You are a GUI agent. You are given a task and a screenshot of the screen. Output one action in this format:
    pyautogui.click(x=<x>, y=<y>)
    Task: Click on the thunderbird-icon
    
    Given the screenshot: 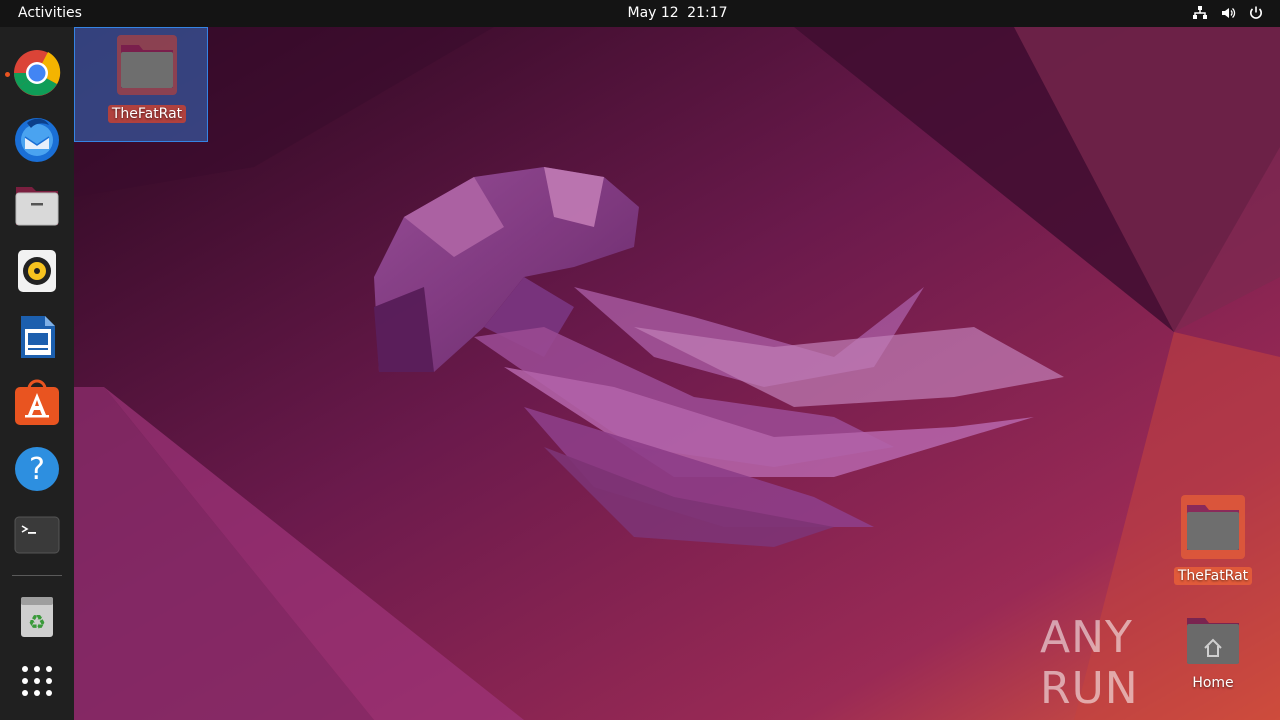 What is the action you would take?
    pyautogui.click(x=37, y=140)
    